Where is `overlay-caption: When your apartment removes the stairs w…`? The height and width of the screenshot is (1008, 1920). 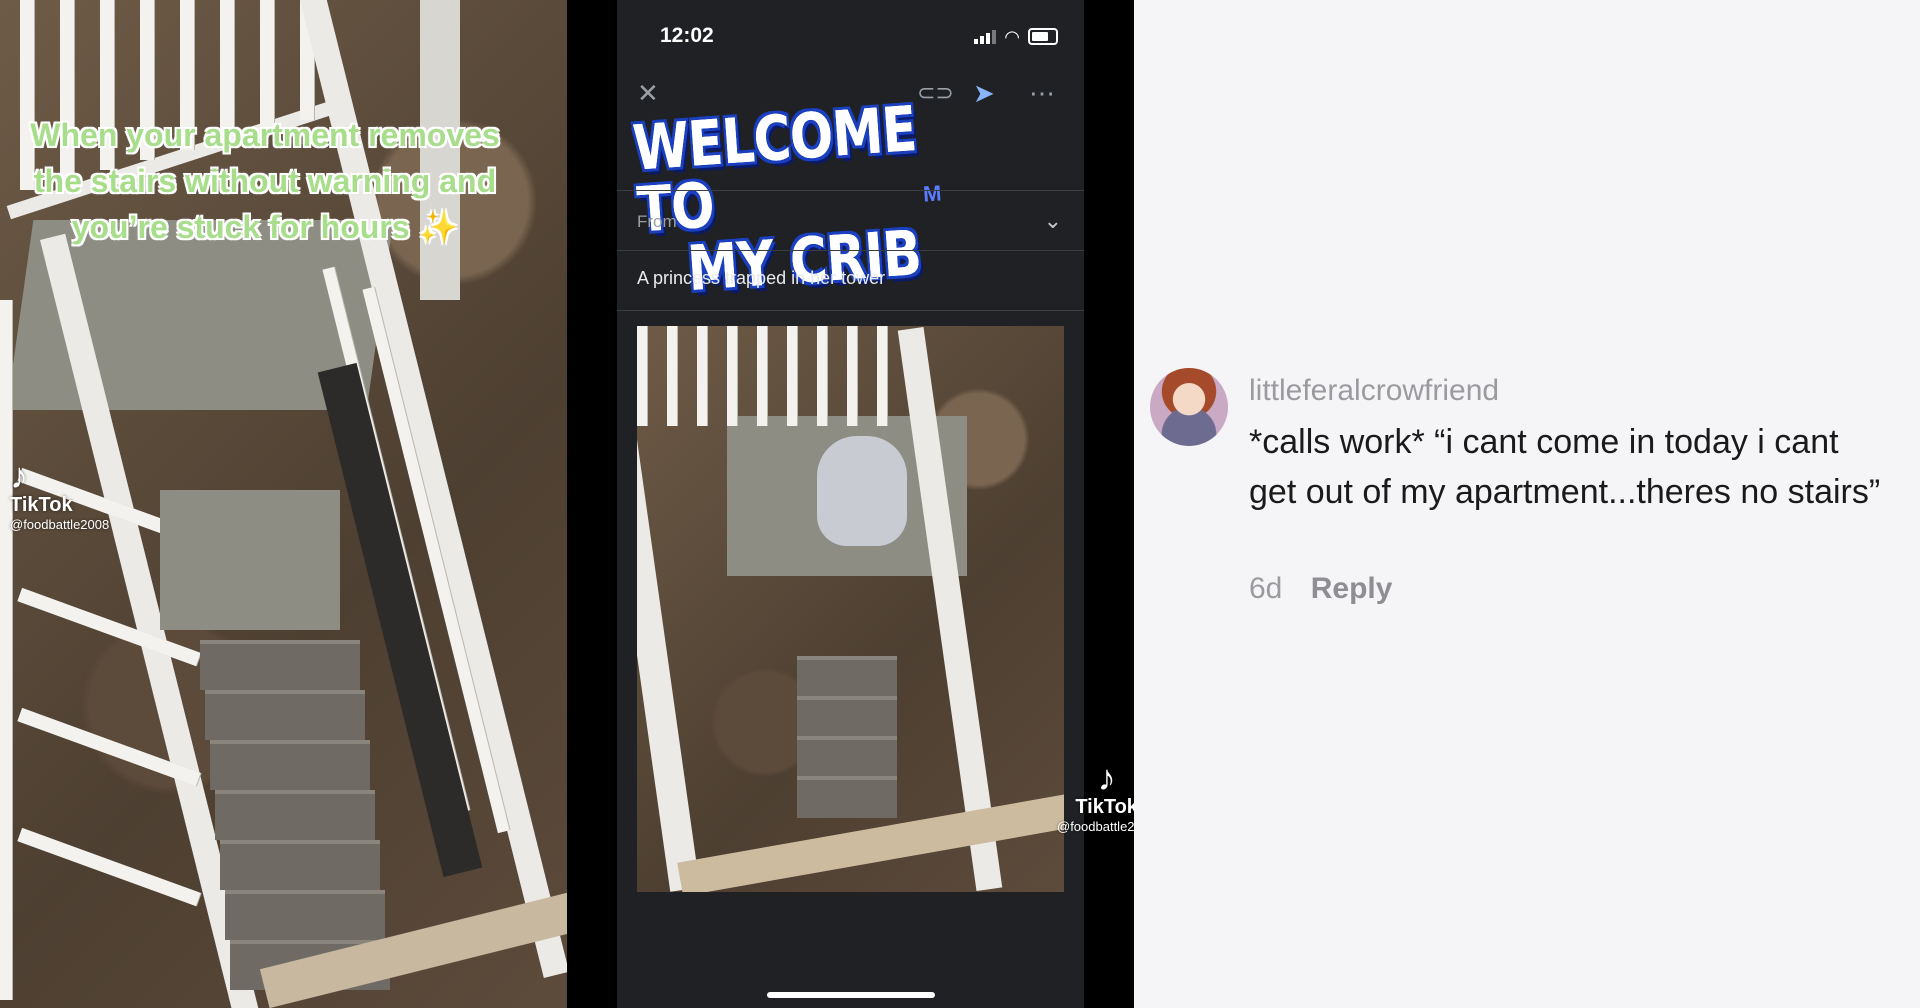 overlay-caption: When your apartment removes the stairs w… is located at coordinates (265, 181).